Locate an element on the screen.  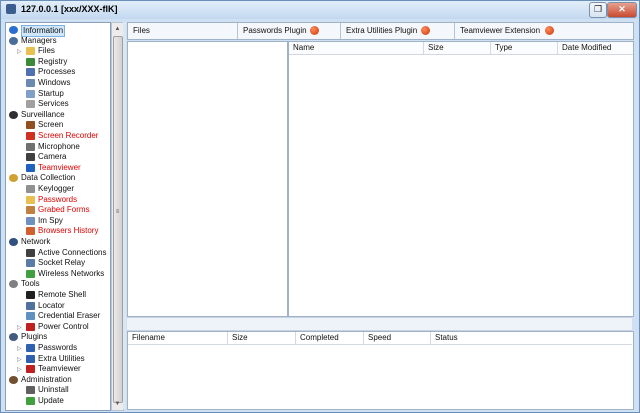
tab-label: Passwords Plugin is located at coordinates (275, 30).